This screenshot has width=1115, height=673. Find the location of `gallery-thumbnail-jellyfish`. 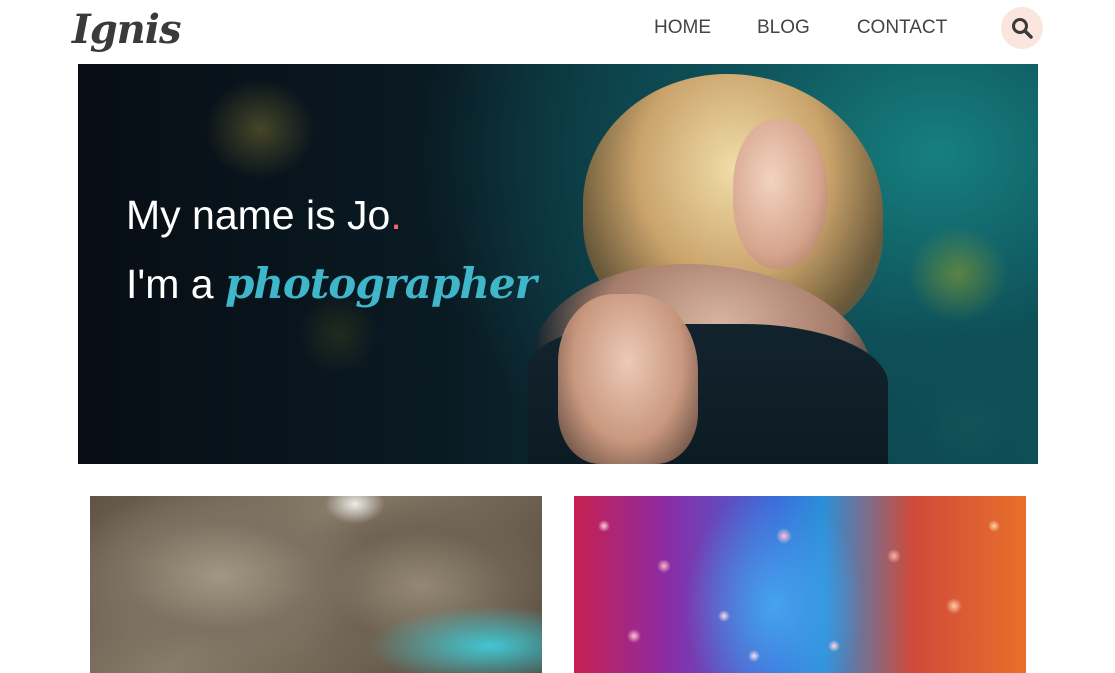

gallery-thumbnail-jellyfish is located at coordinates (800, 584).